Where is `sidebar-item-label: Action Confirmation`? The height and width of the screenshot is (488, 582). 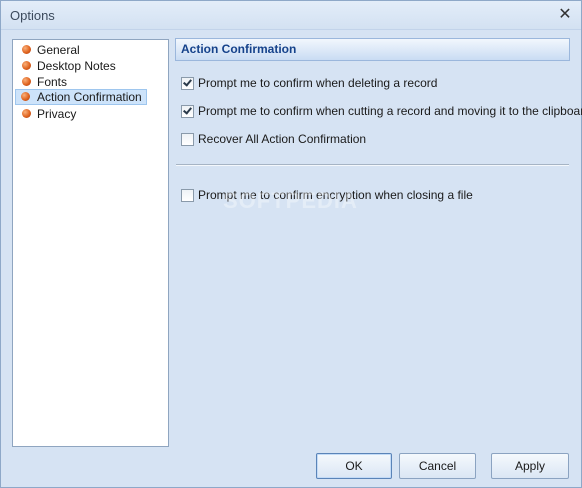
sidebar-item-label: Action Confirmation is located at coordinates (89, 97).